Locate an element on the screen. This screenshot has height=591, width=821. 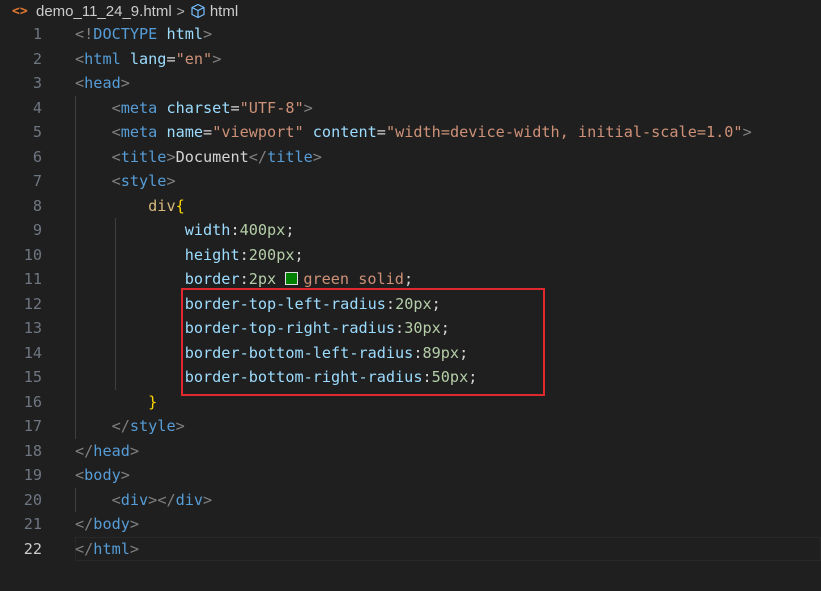
code-line: 2 <html lang="en"> is located at coordinates (410, 59).